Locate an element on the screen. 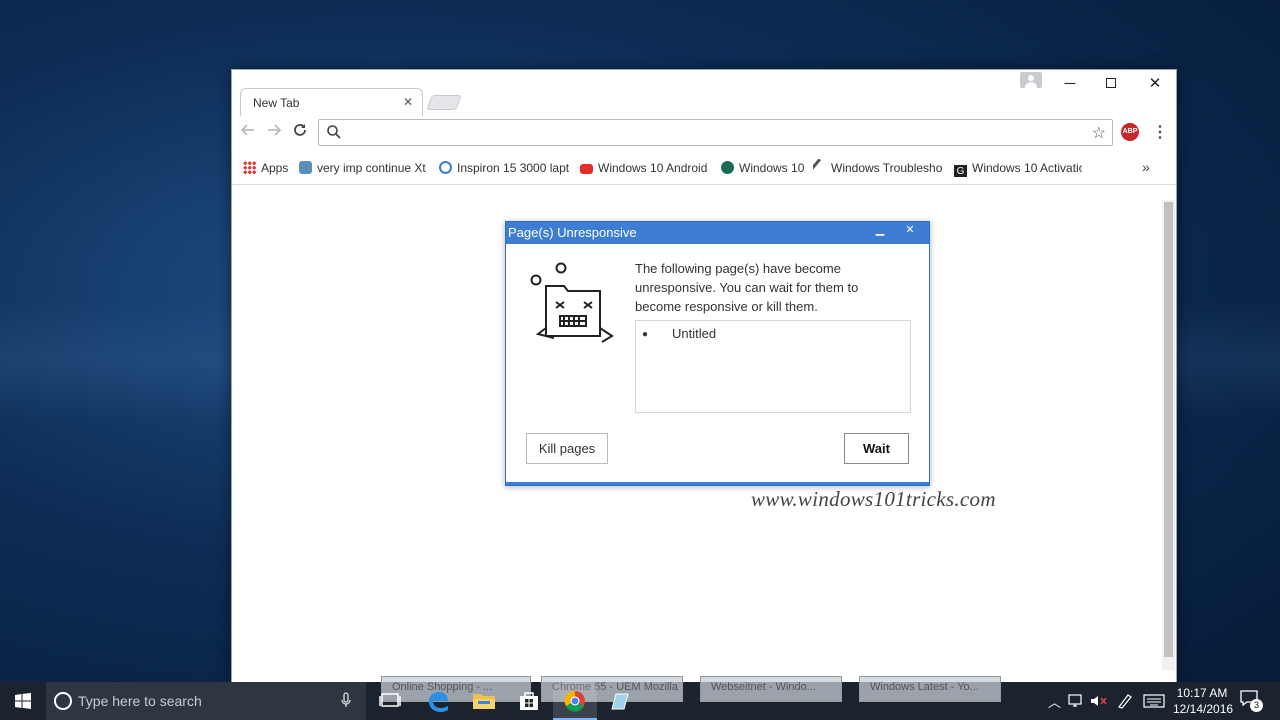 The height and width of the screenshot is (720, 1280). sad-folder-icon is located at coordinates (572, 302).